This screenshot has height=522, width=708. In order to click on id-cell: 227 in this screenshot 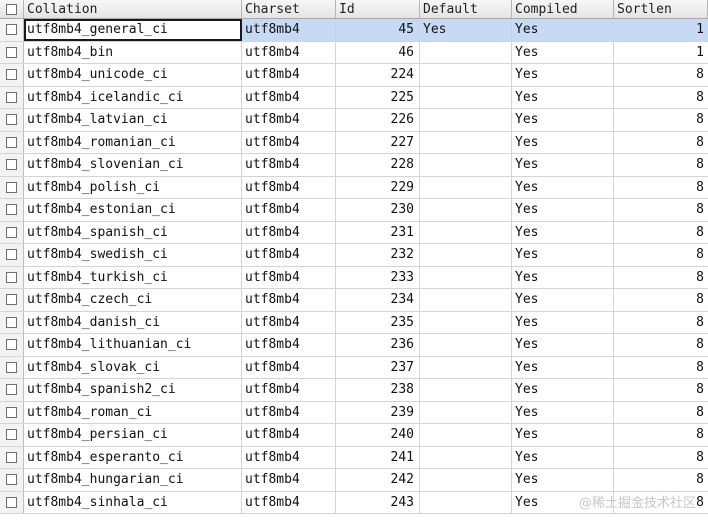, I will do `click(378, 142)`.